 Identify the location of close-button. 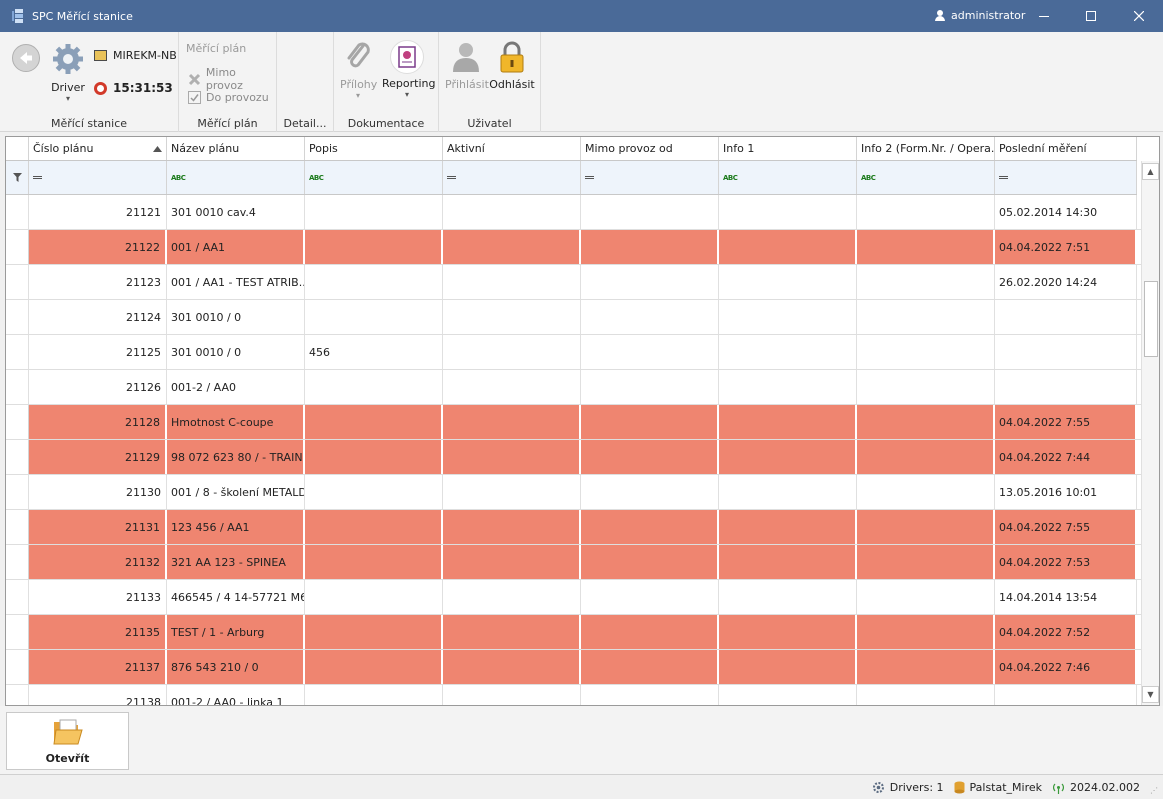
(1139, 16).